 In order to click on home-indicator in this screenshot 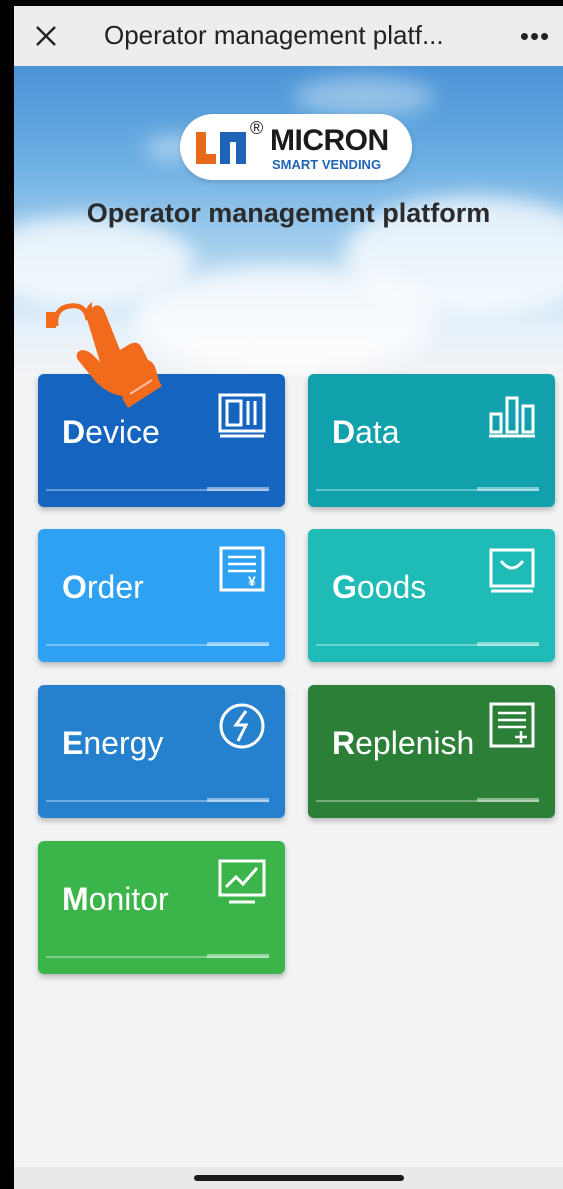, I will do `click(299, 1178)`.